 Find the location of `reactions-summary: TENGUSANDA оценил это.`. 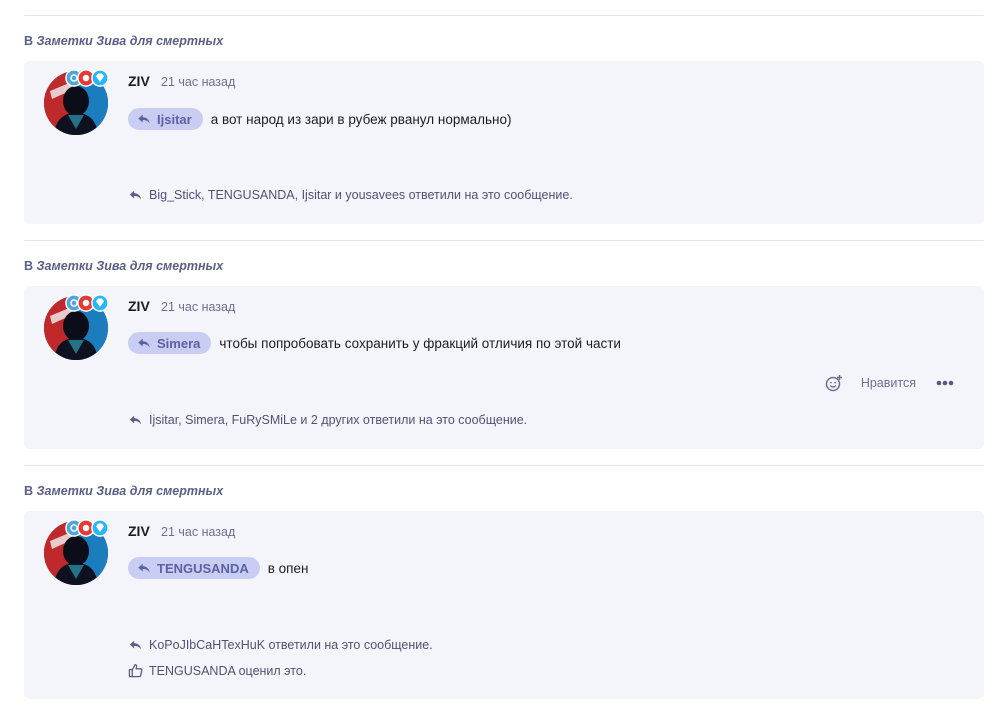

reactions-summary: TENGUSANDA оценил это. is located at coordinates (217, 670).